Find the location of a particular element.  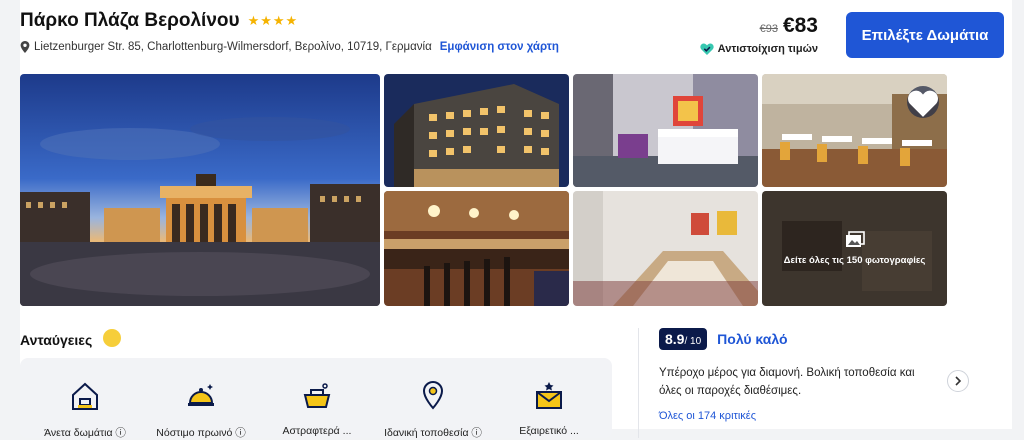

select-rooms-button: Επιλέξτε Δωμάτια is located at coordinates (925, 35).